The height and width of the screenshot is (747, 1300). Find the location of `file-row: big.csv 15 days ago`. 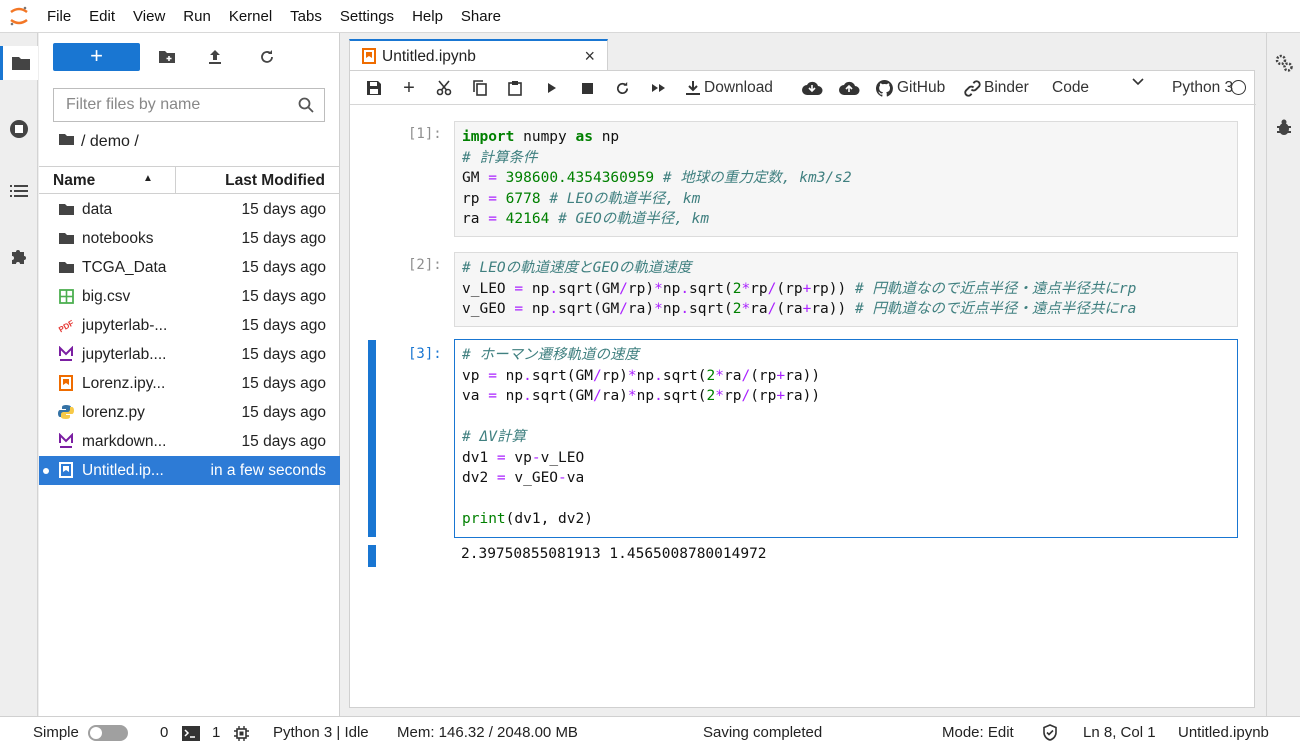

file-row: big.csv 15 days ago is located at coordinates (189, 296).